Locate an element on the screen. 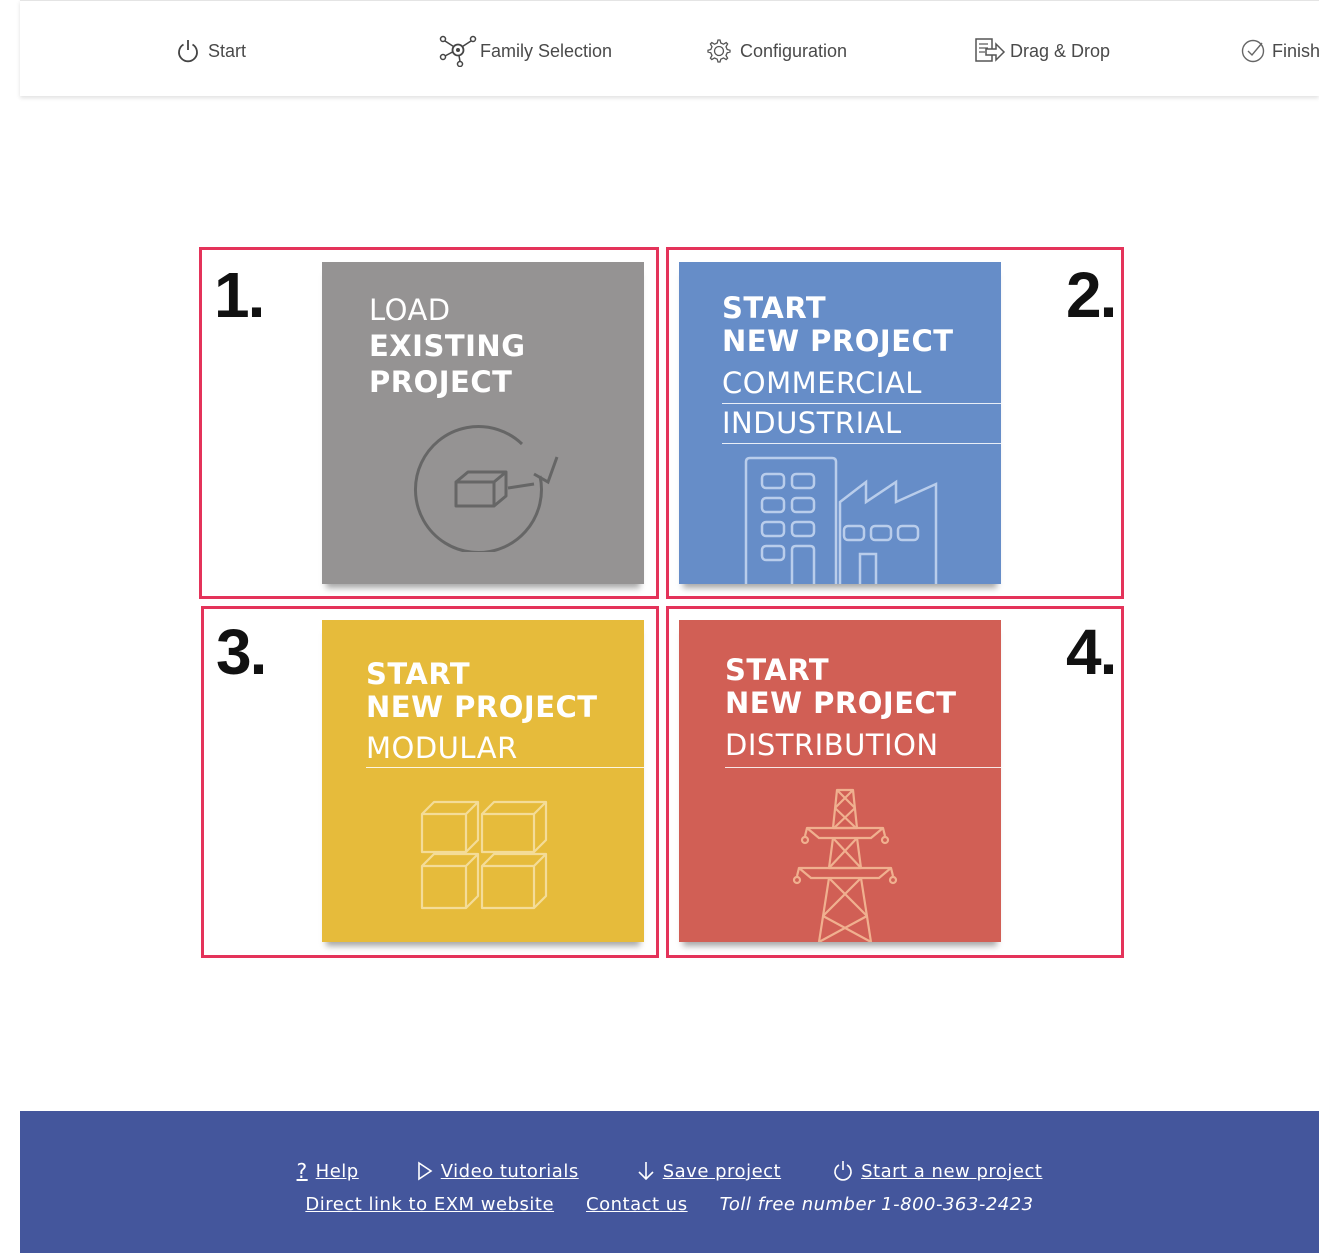  check-circle-icon is located at coordinates (1253, 51).